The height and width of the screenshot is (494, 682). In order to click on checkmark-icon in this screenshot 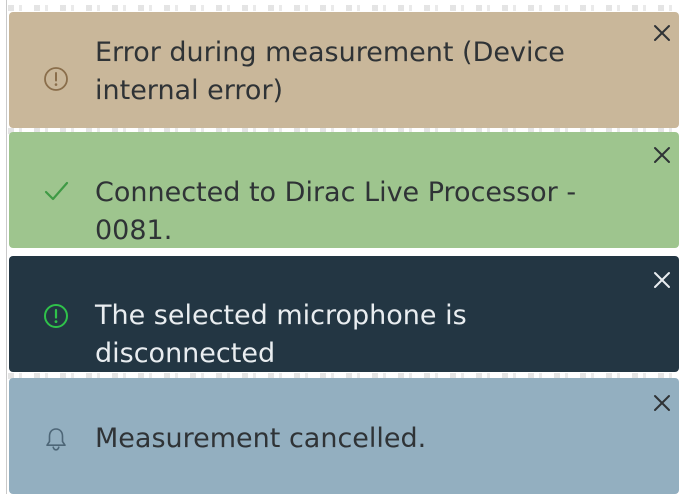, I will do `click(56, 191)`.